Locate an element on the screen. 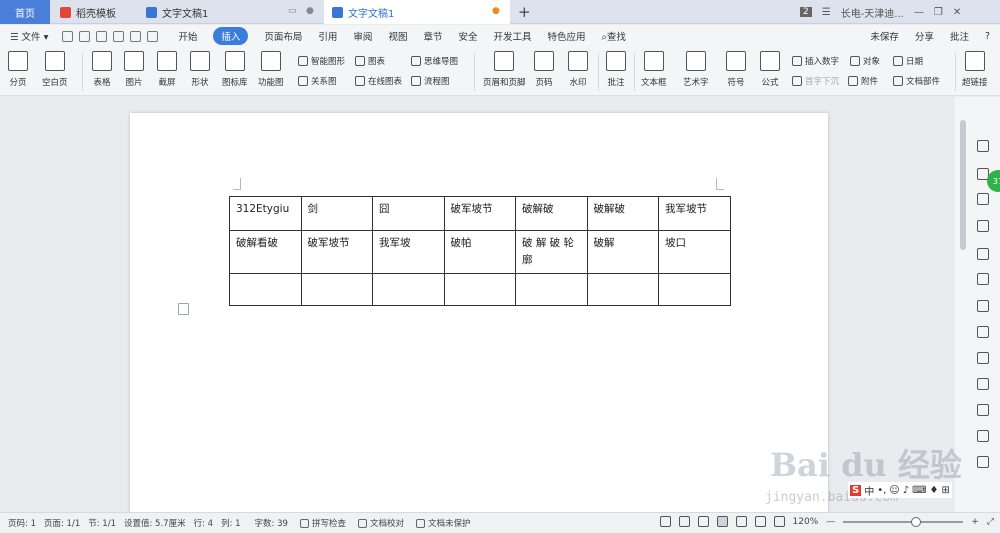  page-number-button: 页码 is located at coordinates (544, 69).